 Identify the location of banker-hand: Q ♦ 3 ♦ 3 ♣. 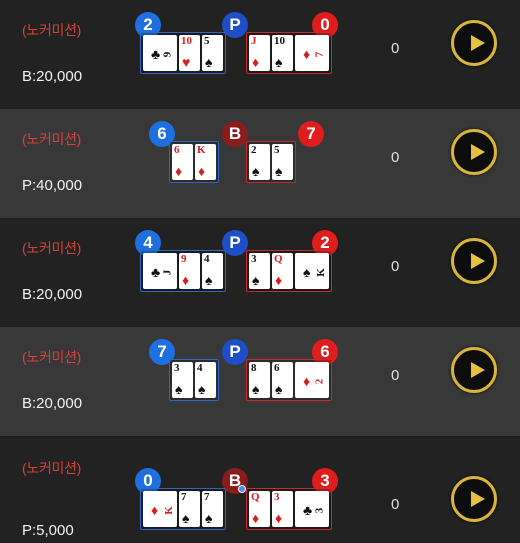
(289, 509).